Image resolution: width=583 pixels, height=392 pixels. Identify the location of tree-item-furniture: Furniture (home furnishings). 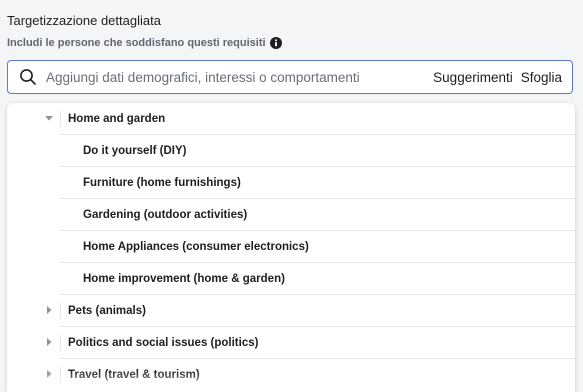
(291, 183).